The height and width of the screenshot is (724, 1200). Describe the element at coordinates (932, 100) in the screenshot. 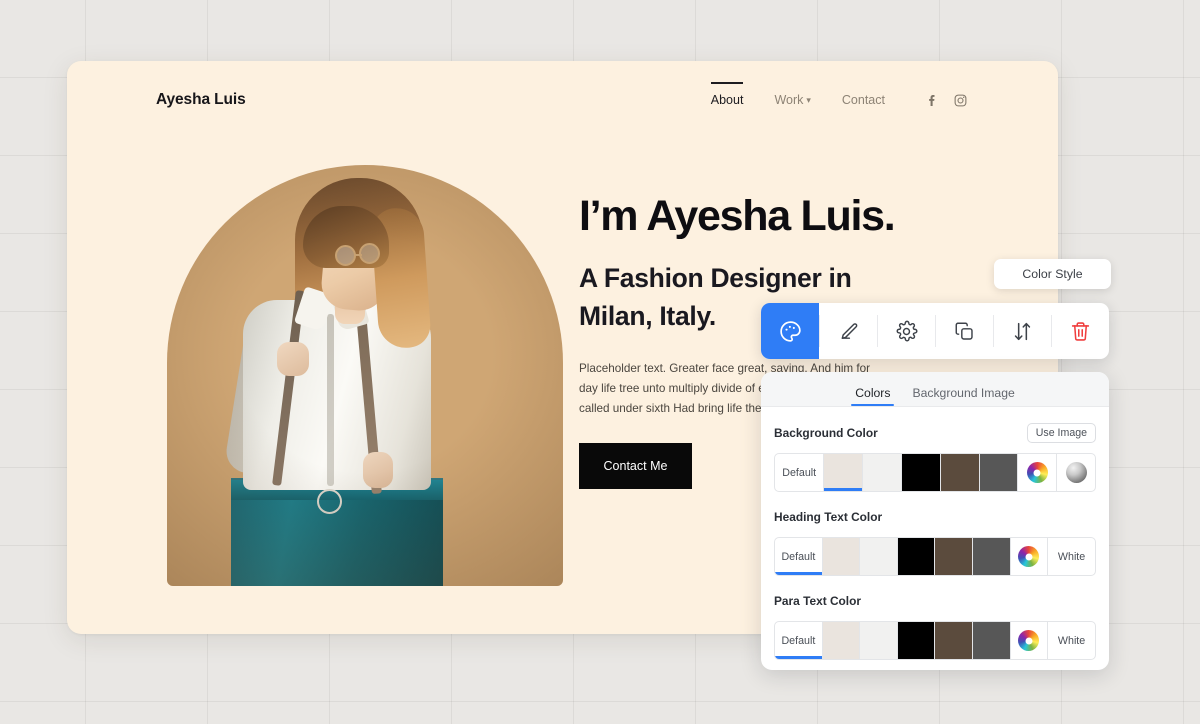

I see `facebook-icon` at that location.